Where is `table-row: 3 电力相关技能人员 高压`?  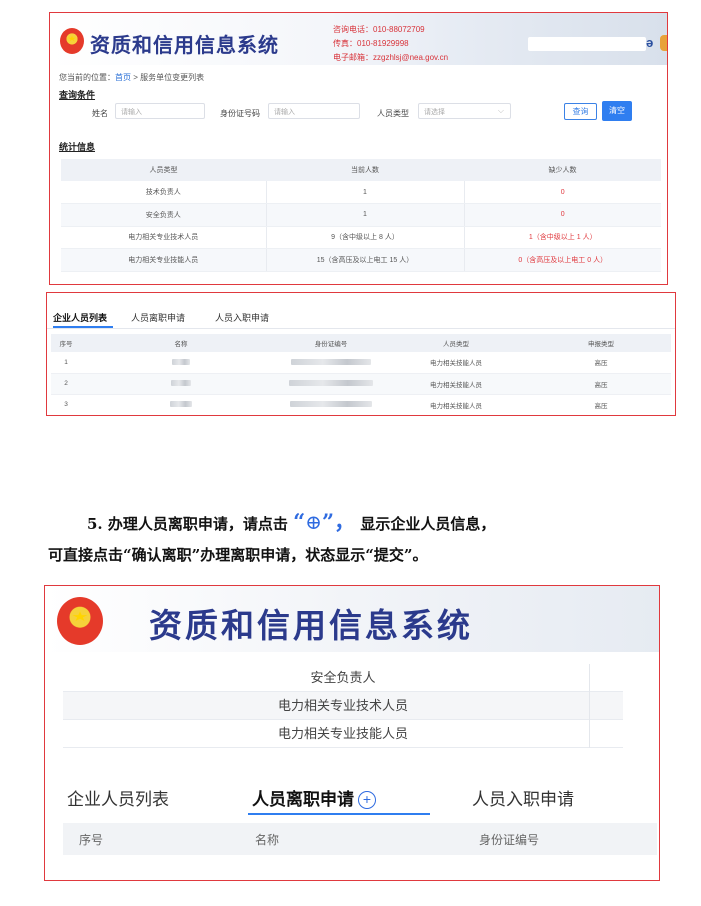 table-row: 3 电力相关技能人员 高压 is located at coordinates (361, 404).